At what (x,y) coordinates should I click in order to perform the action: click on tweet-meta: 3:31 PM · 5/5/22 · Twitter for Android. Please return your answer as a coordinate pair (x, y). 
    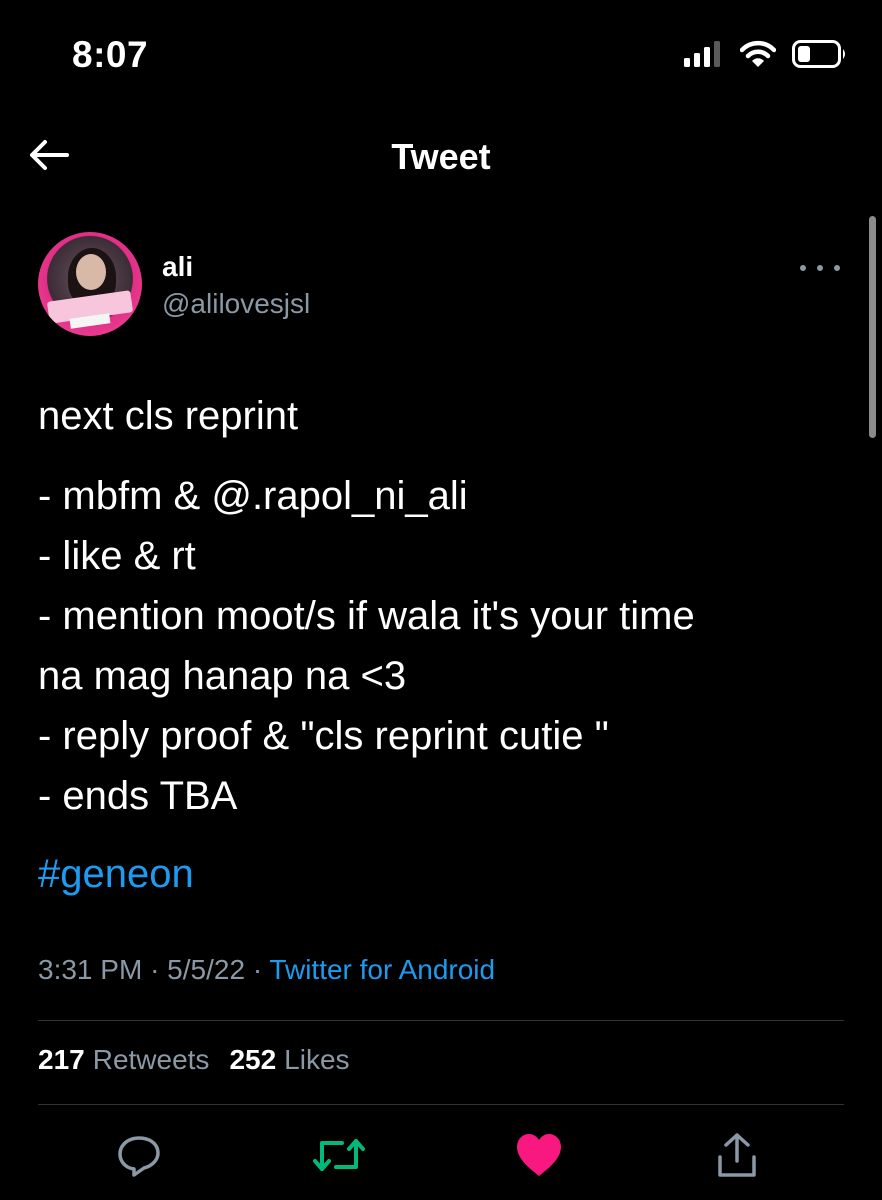
    Looking at the image, I should click on (266, 970).